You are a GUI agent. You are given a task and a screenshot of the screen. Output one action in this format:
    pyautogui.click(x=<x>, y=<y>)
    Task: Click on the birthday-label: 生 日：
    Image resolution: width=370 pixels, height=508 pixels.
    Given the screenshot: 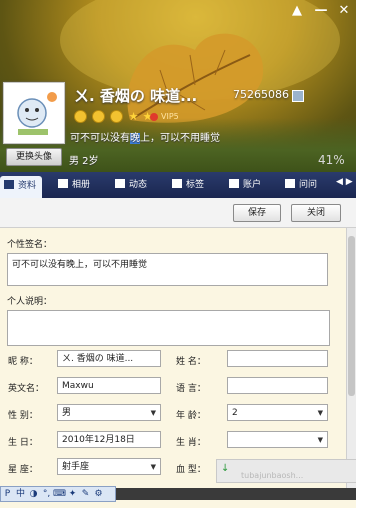 What is the action you would take?
    pyautogui.click(x=23, y=443)
    